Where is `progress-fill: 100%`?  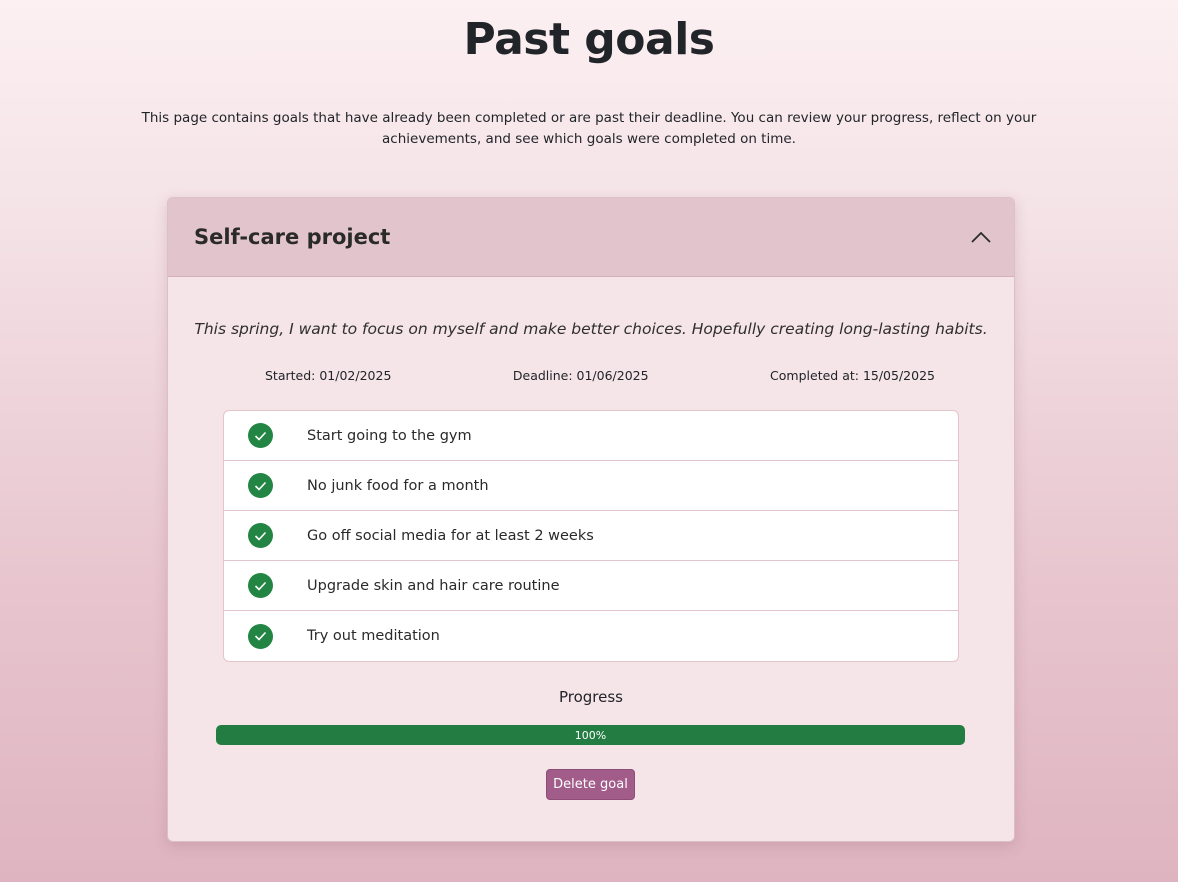
progress-fill: 100% is located at coordinates (590, 735).